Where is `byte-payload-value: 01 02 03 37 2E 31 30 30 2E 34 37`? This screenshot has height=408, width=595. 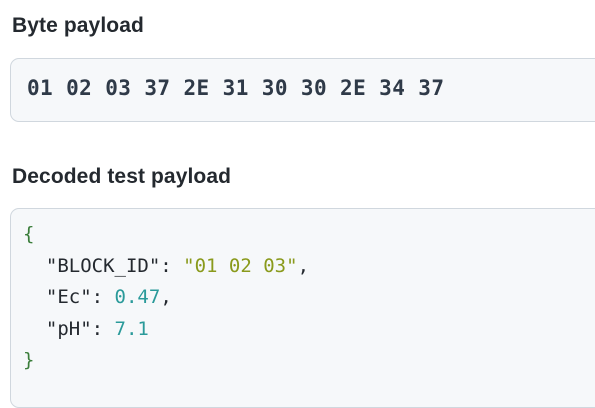
byte-payload-value: 01 02 03 37 2E 31 30 30 2E 34 37 is located at coordinates (236, 88).